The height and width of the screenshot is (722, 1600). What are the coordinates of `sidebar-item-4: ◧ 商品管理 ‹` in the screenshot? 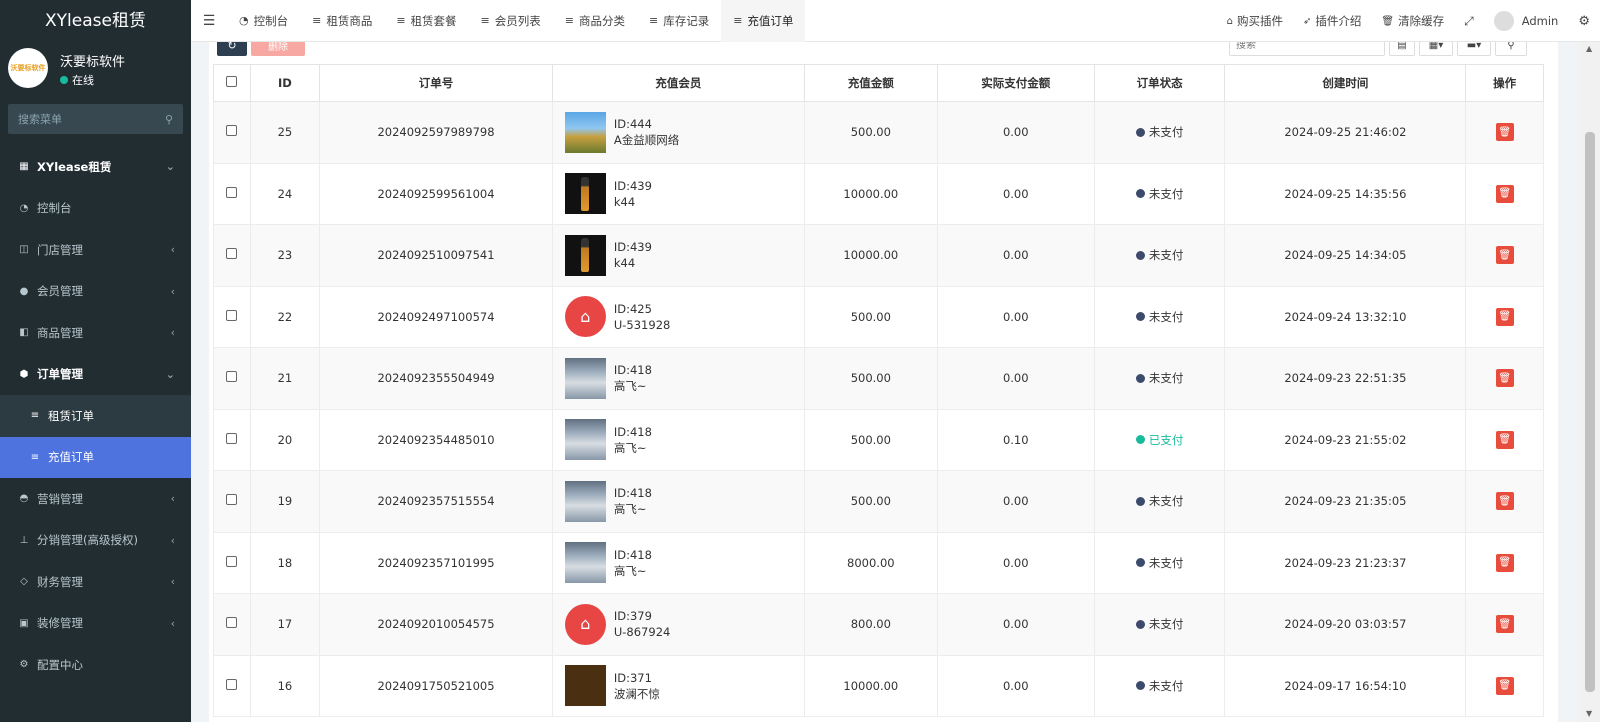 It's located at (95, 333).